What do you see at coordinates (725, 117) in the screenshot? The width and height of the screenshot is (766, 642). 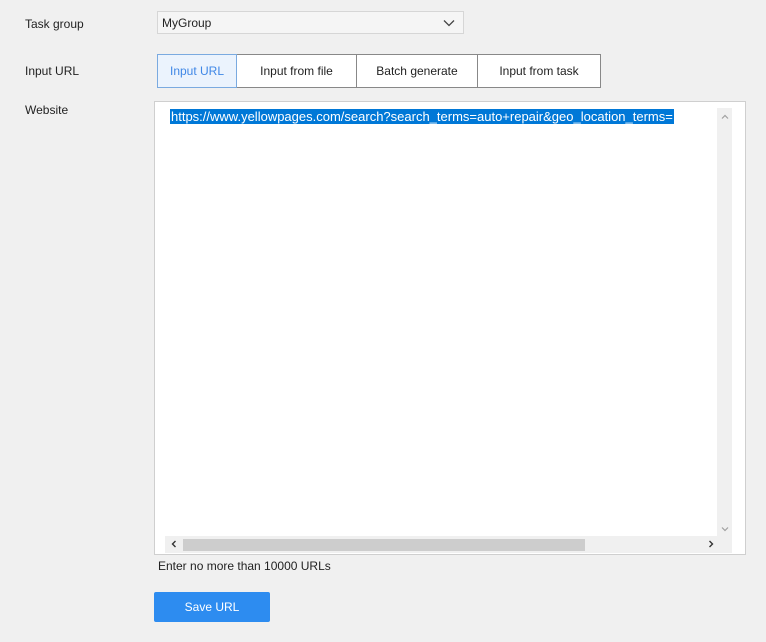 I see `scroll-up-icon` at bounding box center [725, 117].